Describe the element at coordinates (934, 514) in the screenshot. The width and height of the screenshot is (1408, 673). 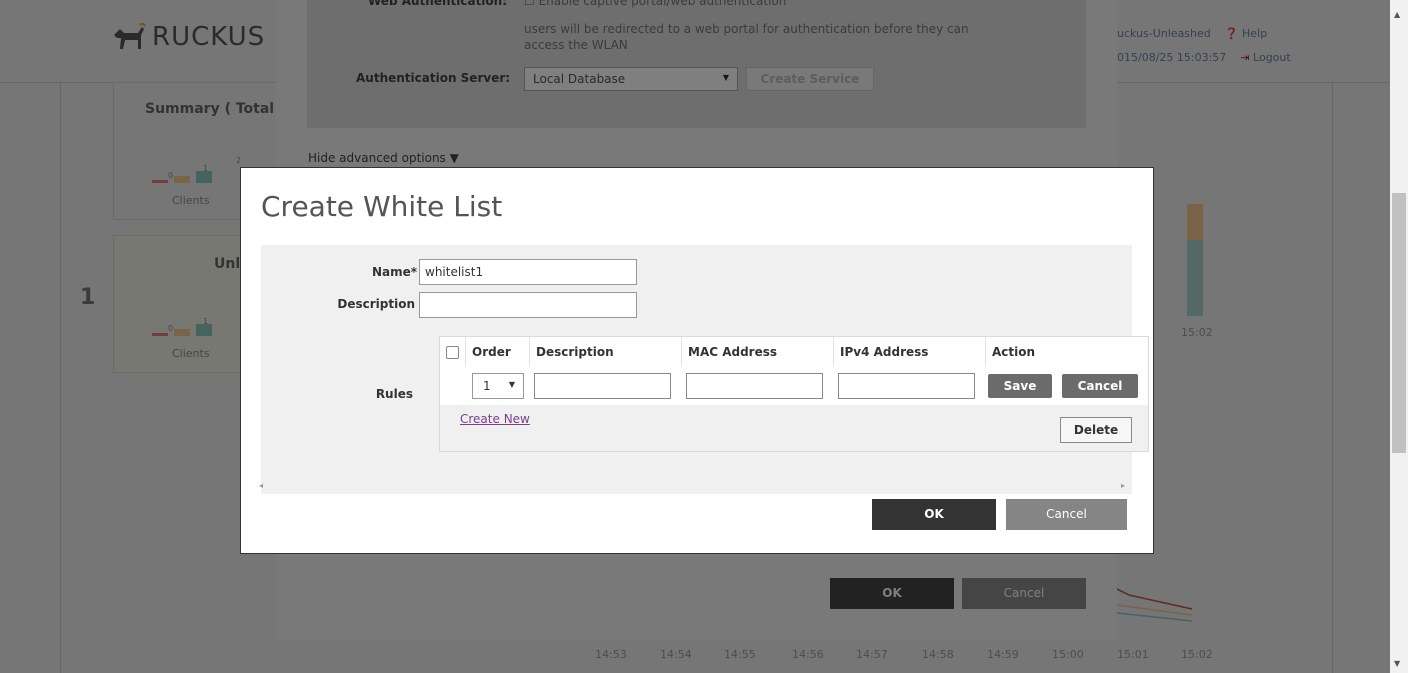
I see `ok-button: OK` at that location.